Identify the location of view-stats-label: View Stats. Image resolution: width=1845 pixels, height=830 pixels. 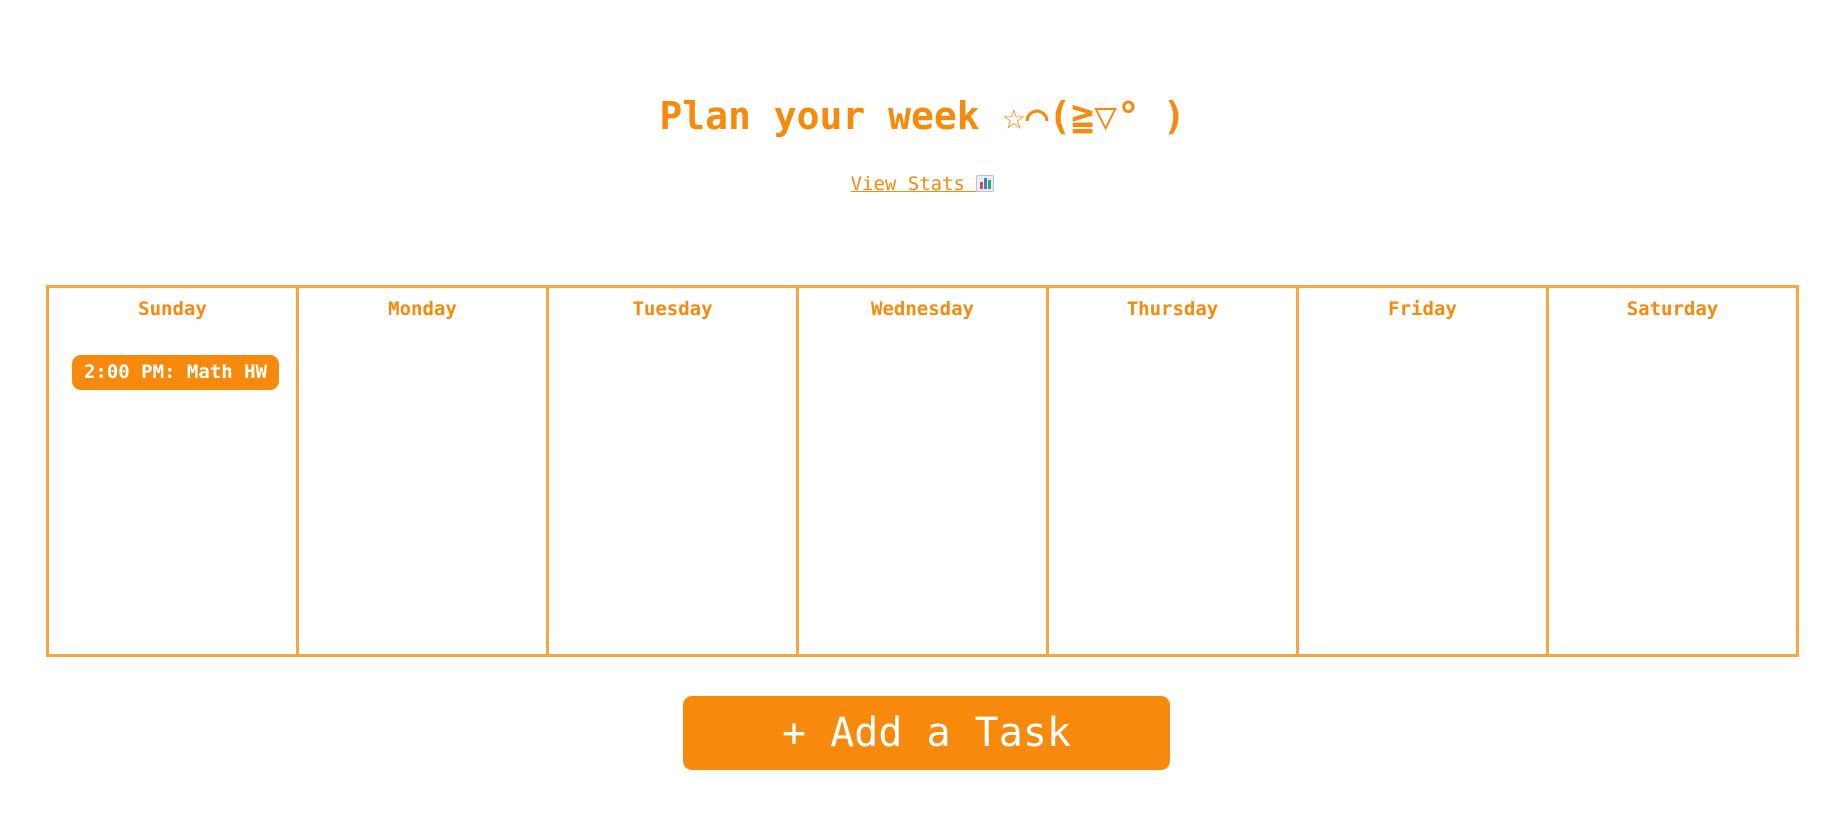
(913, 184).